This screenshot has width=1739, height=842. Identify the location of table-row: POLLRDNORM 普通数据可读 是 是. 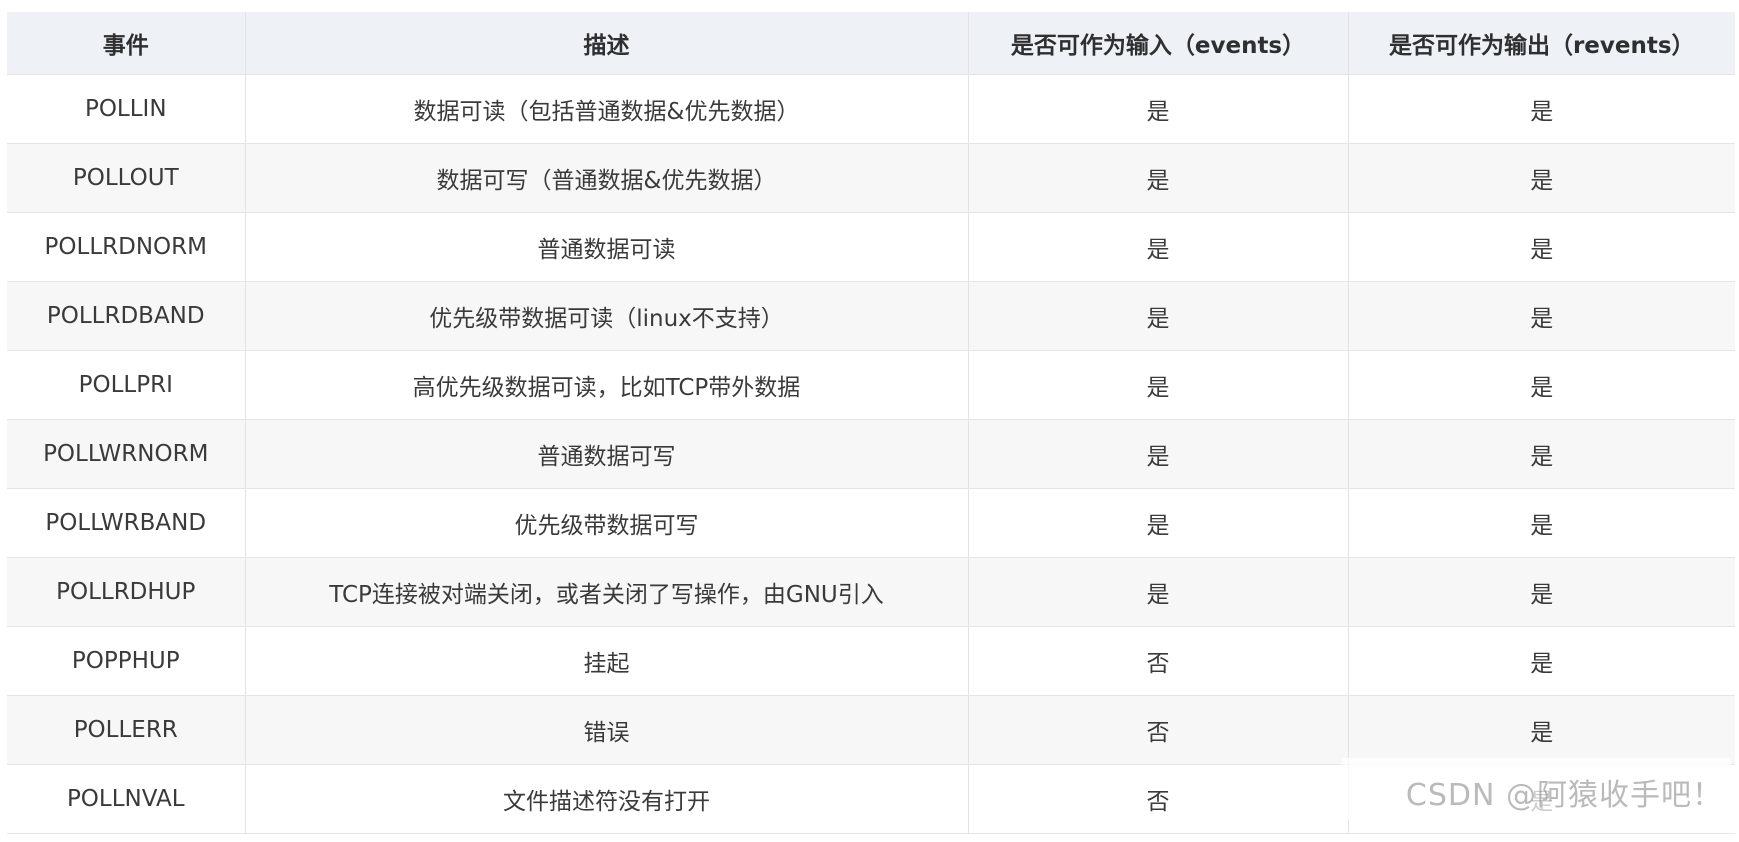
(871, 247).